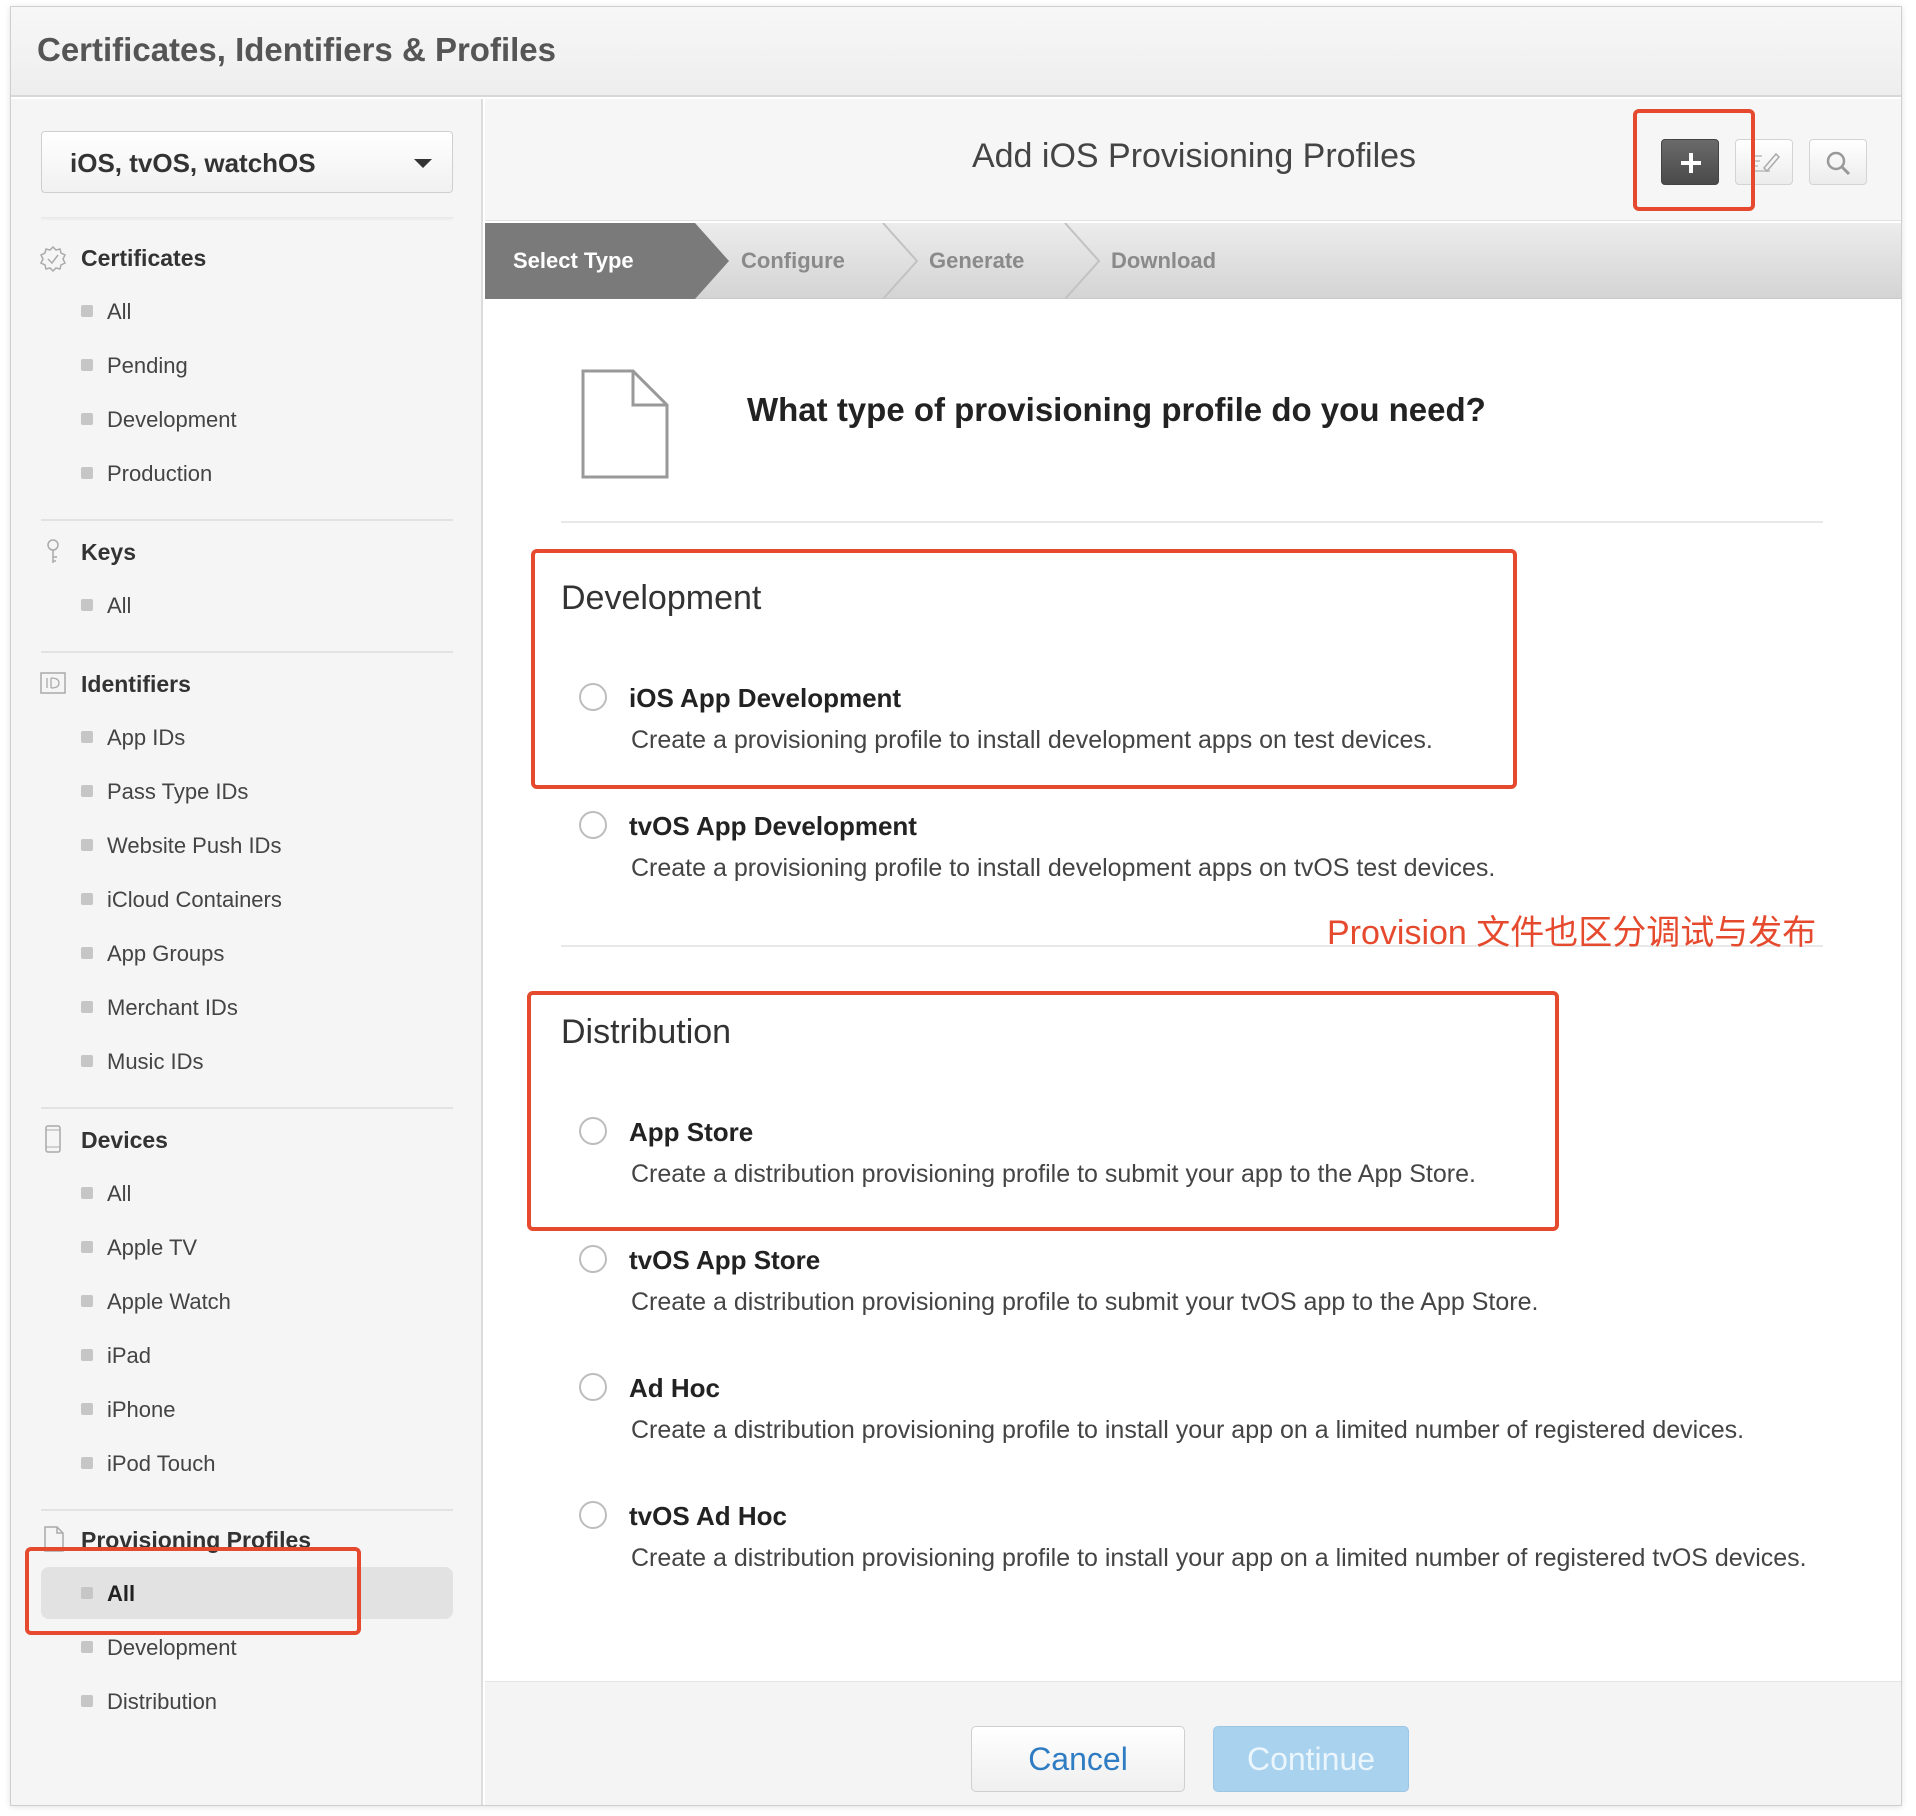  I want to click on sidebar-item-label: iPod Touch, so click(161, 1463).